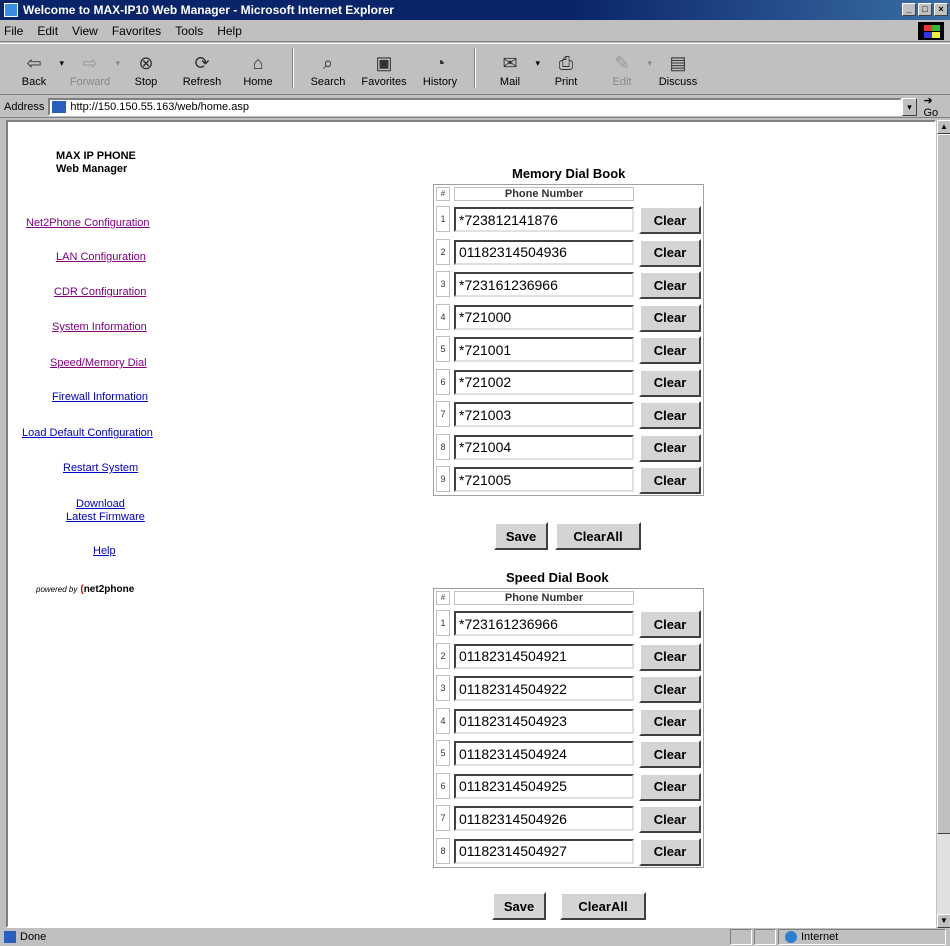  Describe the element at coordinates (99, 327) in the screenshot. I see `nav-link-system-information: System Information` at that location.